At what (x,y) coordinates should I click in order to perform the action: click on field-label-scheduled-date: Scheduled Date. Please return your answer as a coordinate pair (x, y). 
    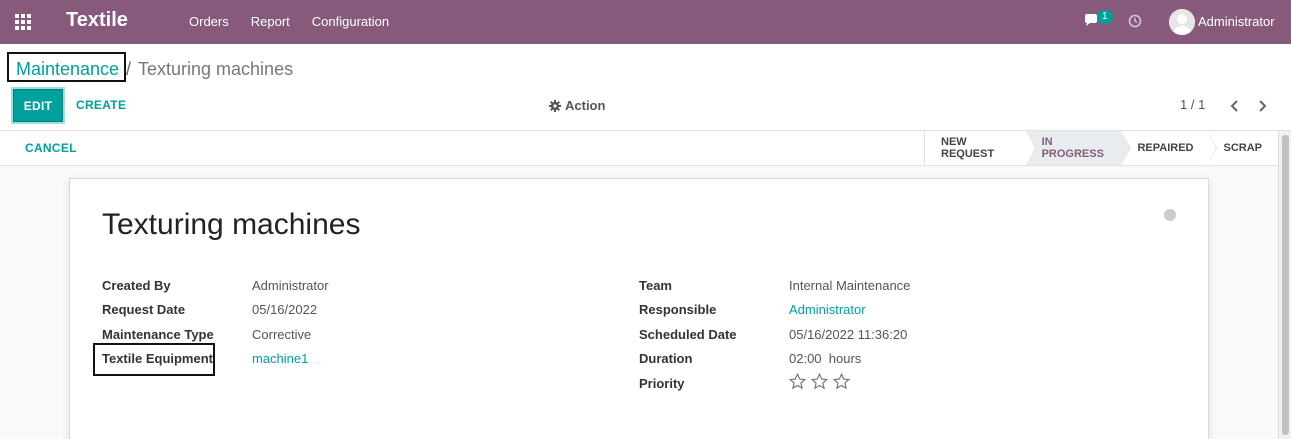
    Looking at the image, I should click on (688, 334).